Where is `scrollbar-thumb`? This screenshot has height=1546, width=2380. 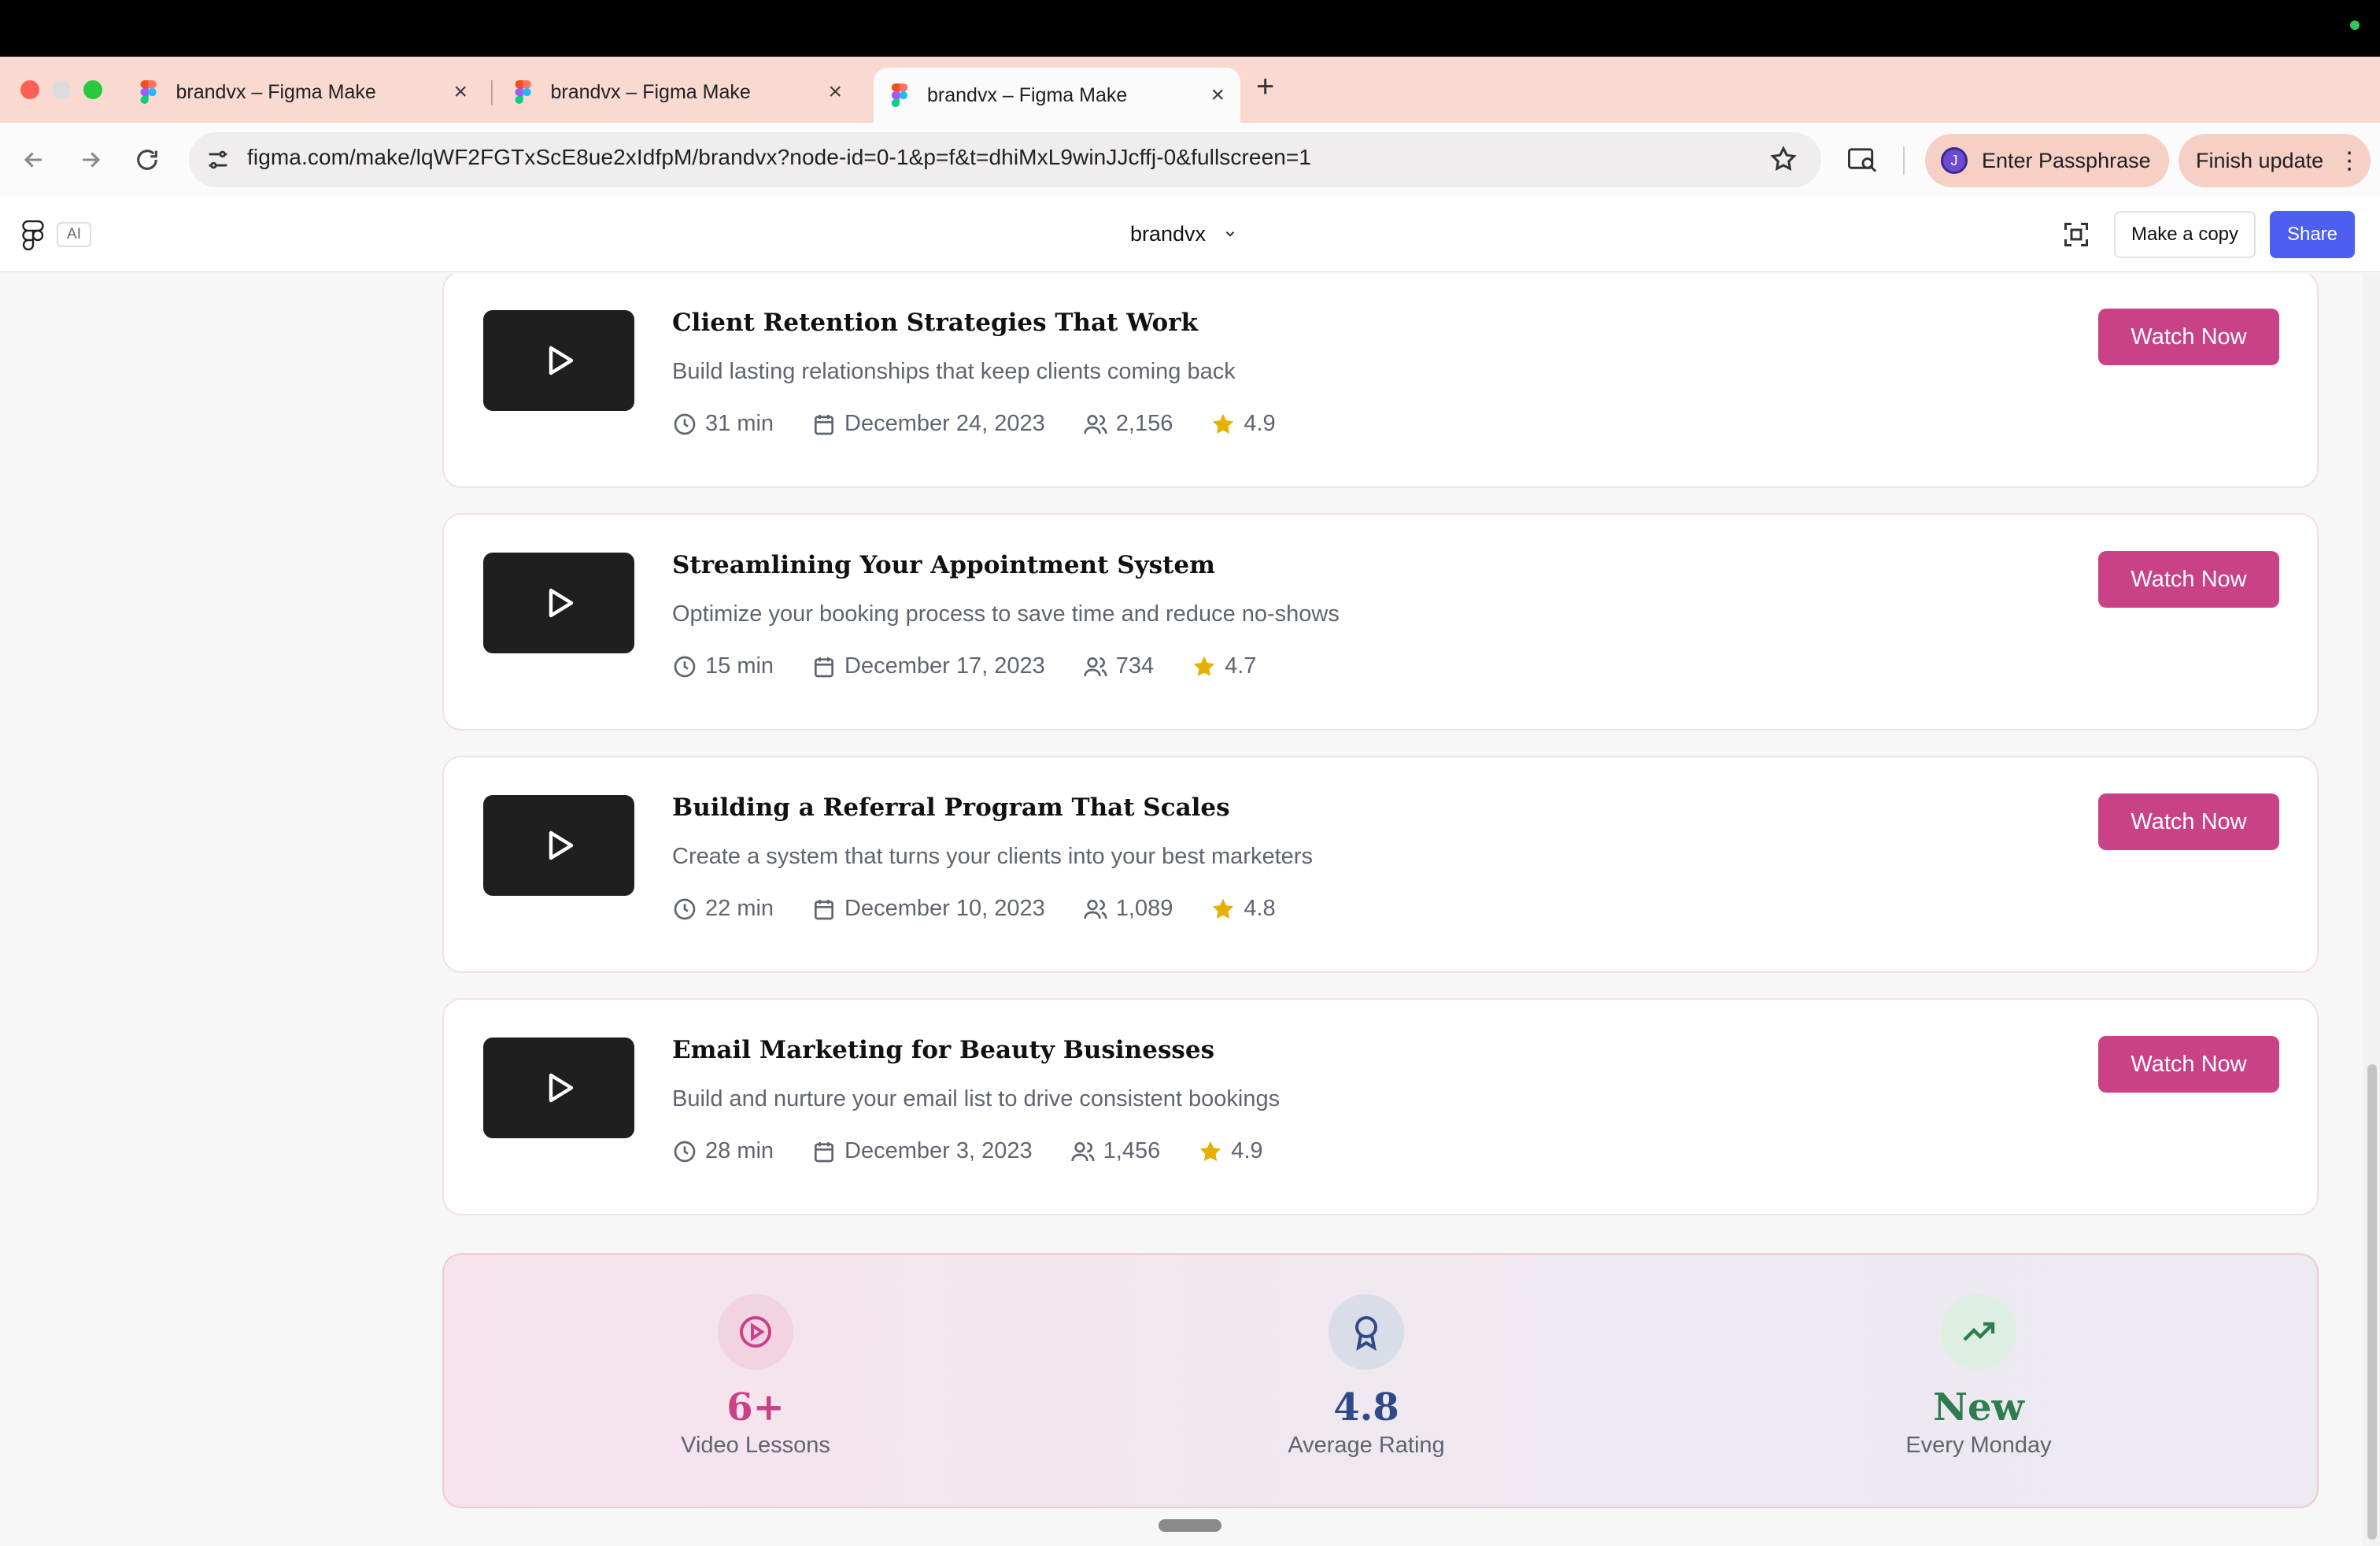 scrollbar-thumb is located at coordinates (2372, 1302).